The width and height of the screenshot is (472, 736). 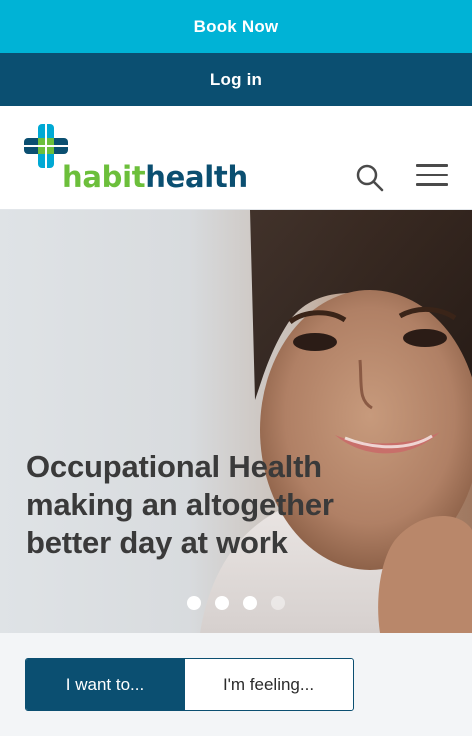 I want to click on hamburger-menu-icon, so click(x=432, y=179).